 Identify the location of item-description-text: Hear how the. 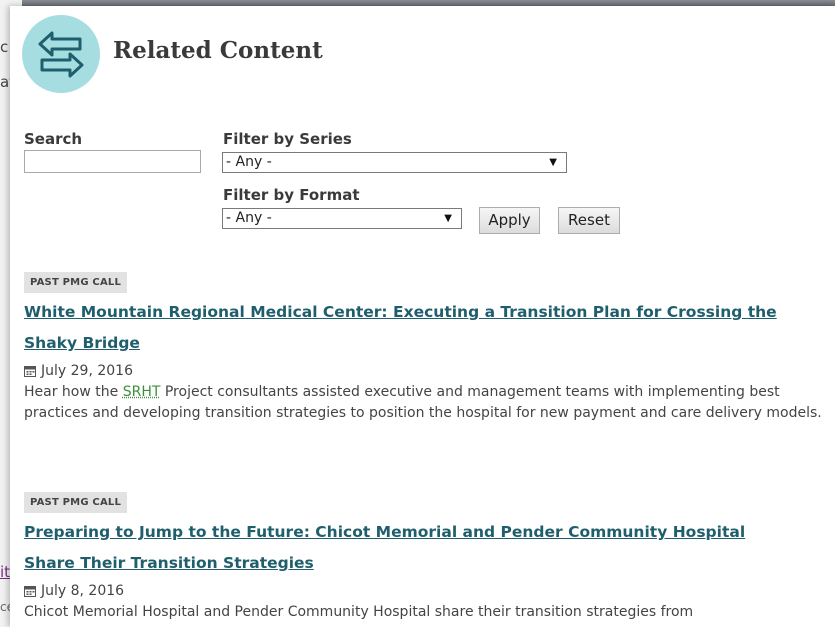
(73, 392).